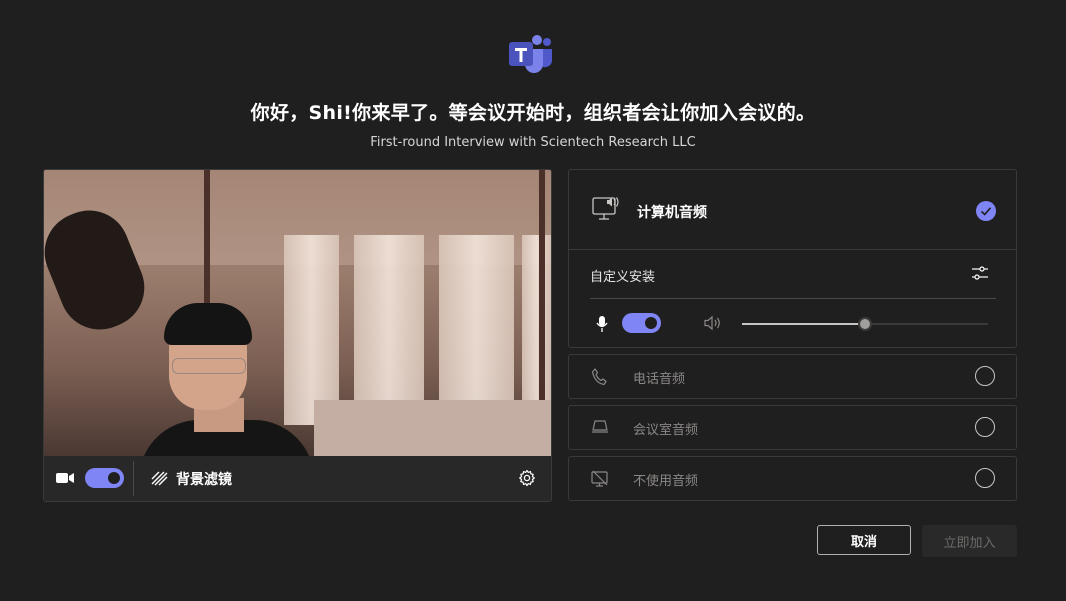 Image resolution: width=1066 pixels, height=601 pixels. I want to click on computer-audio-panel: 计算机音频 自定义安装, so click(792, 258).